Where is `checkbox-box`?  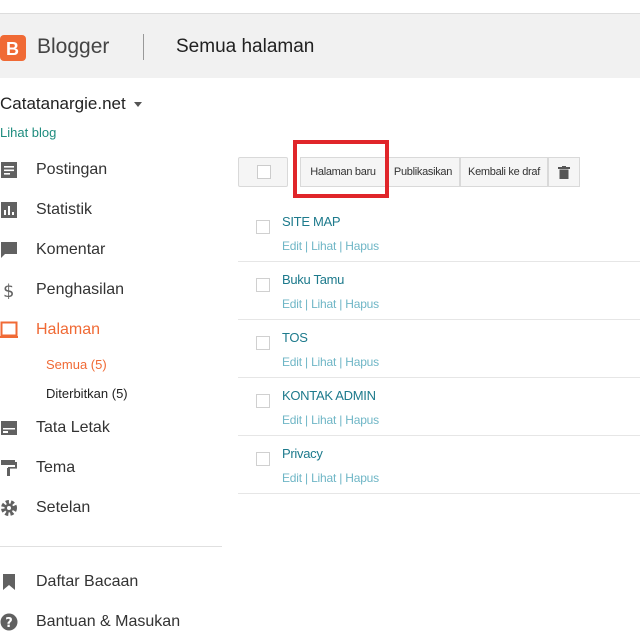 checkbox-box is located at coordinates (264, 172).